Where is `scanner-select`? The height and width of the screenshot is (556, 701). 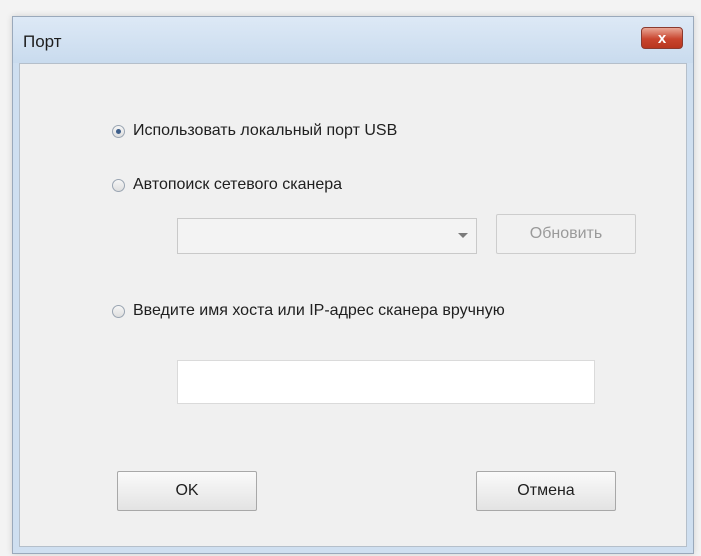
scanner-select is located at coordinates (327, 236).